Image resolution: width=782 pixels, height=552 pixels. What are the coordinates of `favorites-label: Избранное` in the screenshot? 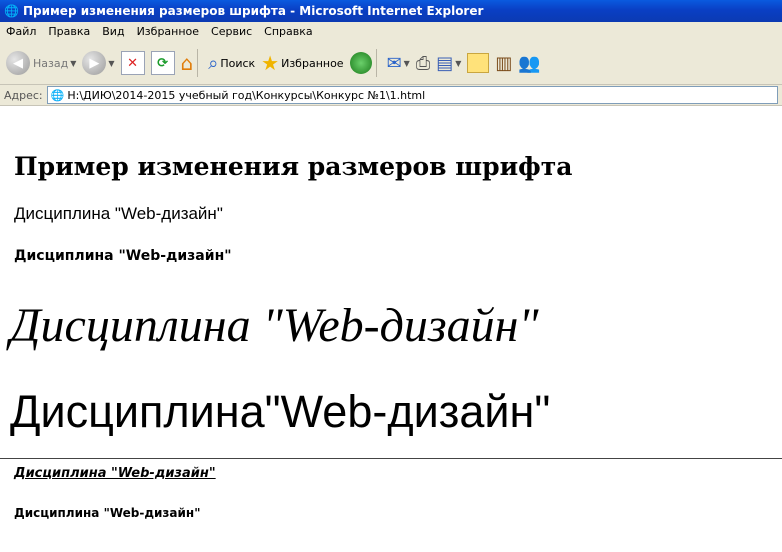 It's located at (312, 63).